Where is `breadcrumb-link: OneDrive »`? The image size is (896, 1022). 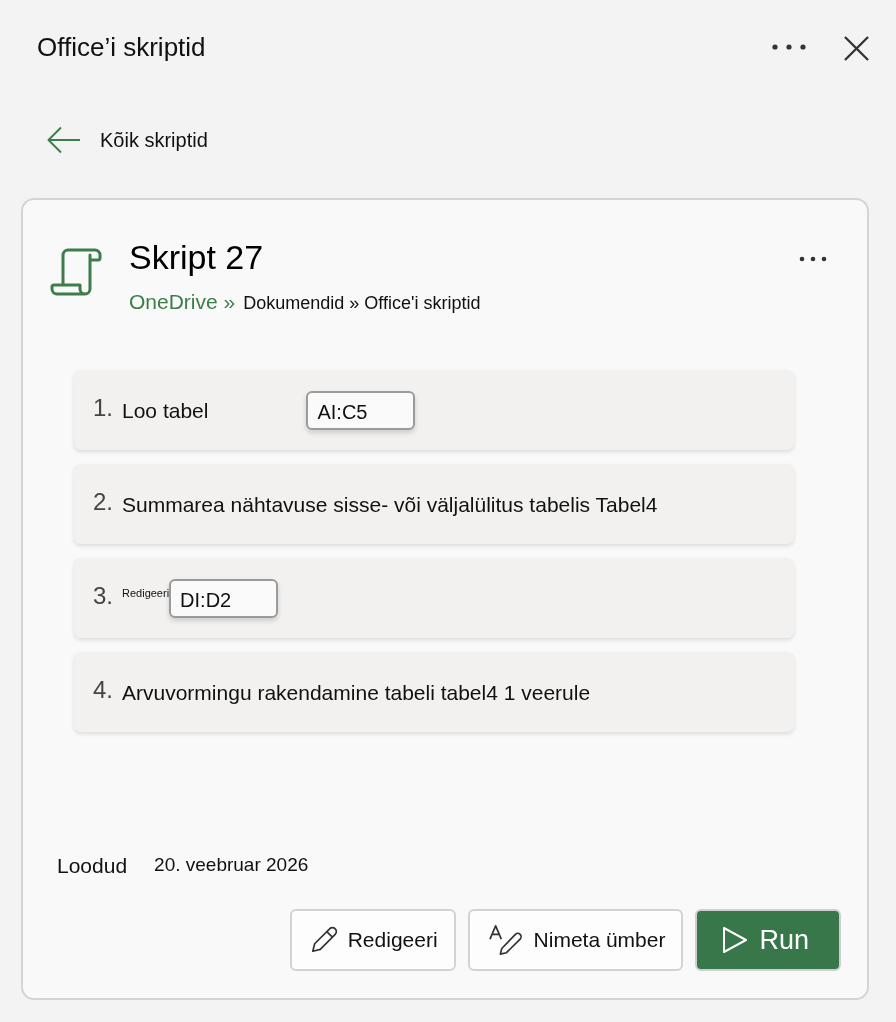
breadcrumb-link: OneDrive » is located at coordinates (182, 302).